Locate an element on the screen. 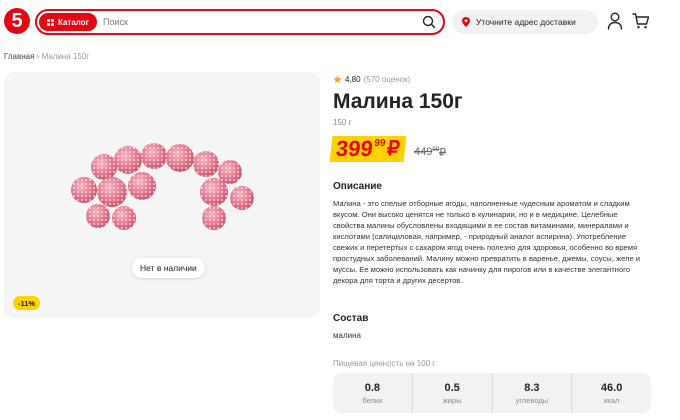 This screenshot has width=680, height=420. catalog-label: Каталог is located at coordinates (73, 22).